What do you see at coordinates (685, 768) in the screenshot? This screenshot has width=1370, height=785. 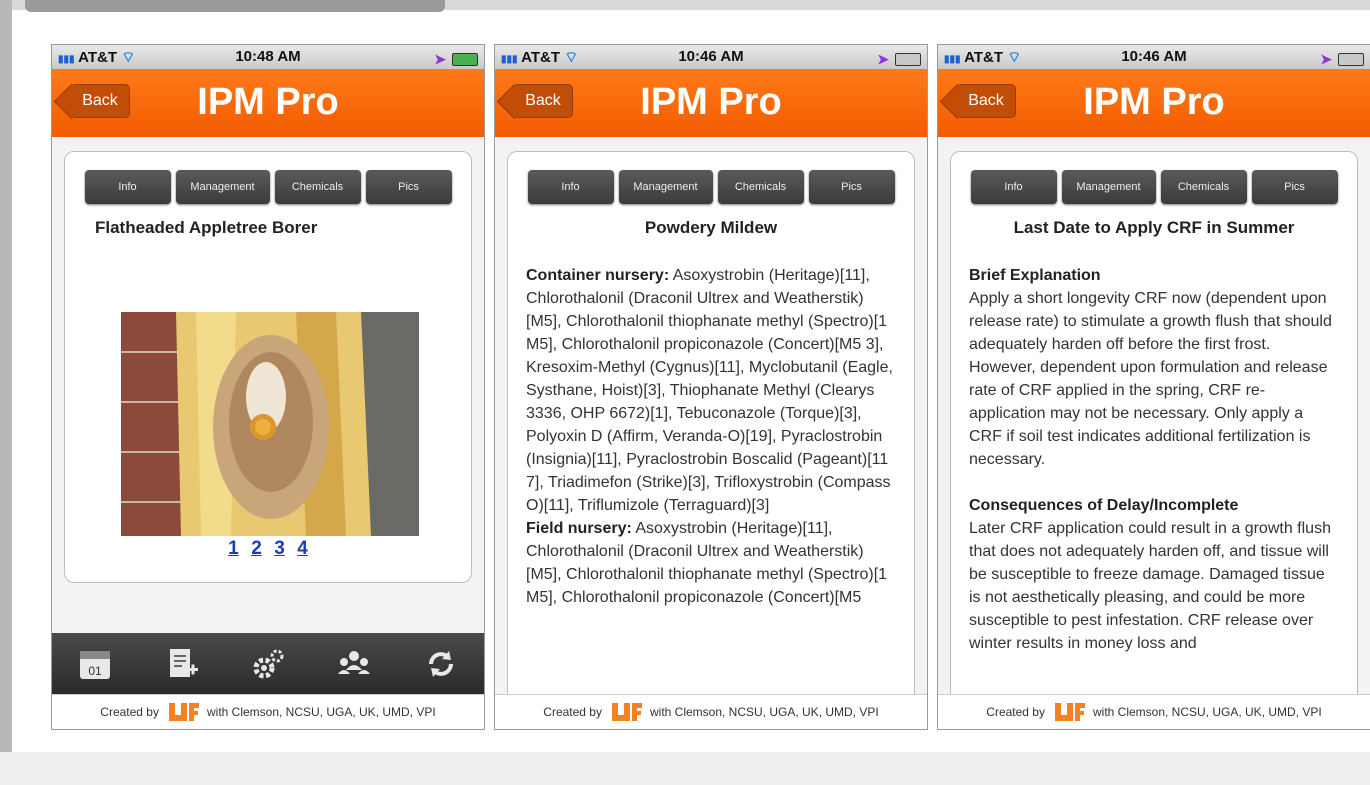 I see `background-bottom-band` at bounding box center [685, 768].